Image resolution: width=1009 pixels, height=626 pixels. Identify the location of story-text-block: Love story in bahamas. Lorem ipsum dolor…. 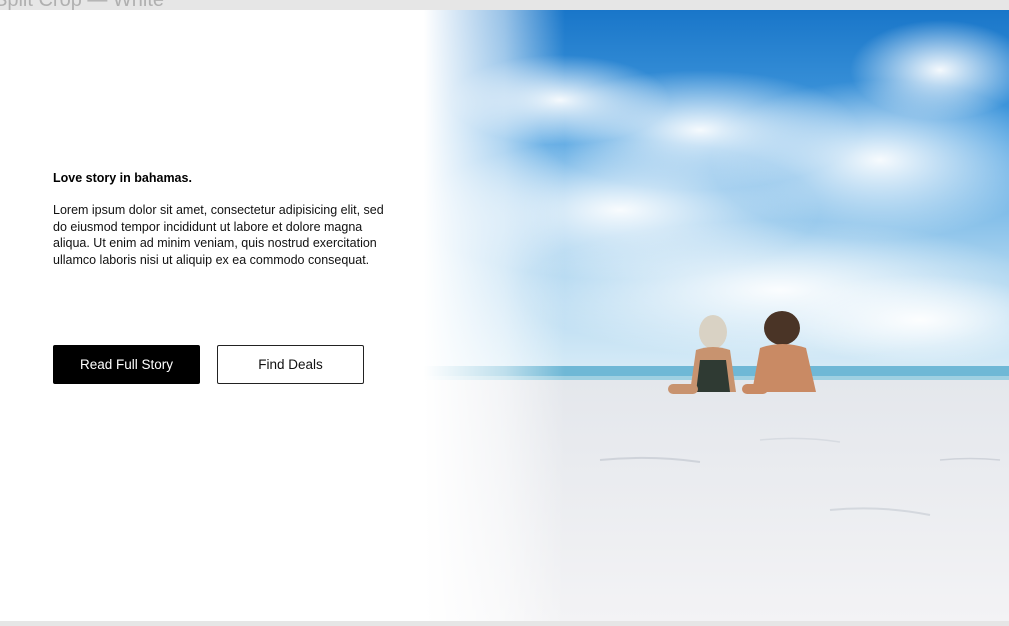
(223, 219).